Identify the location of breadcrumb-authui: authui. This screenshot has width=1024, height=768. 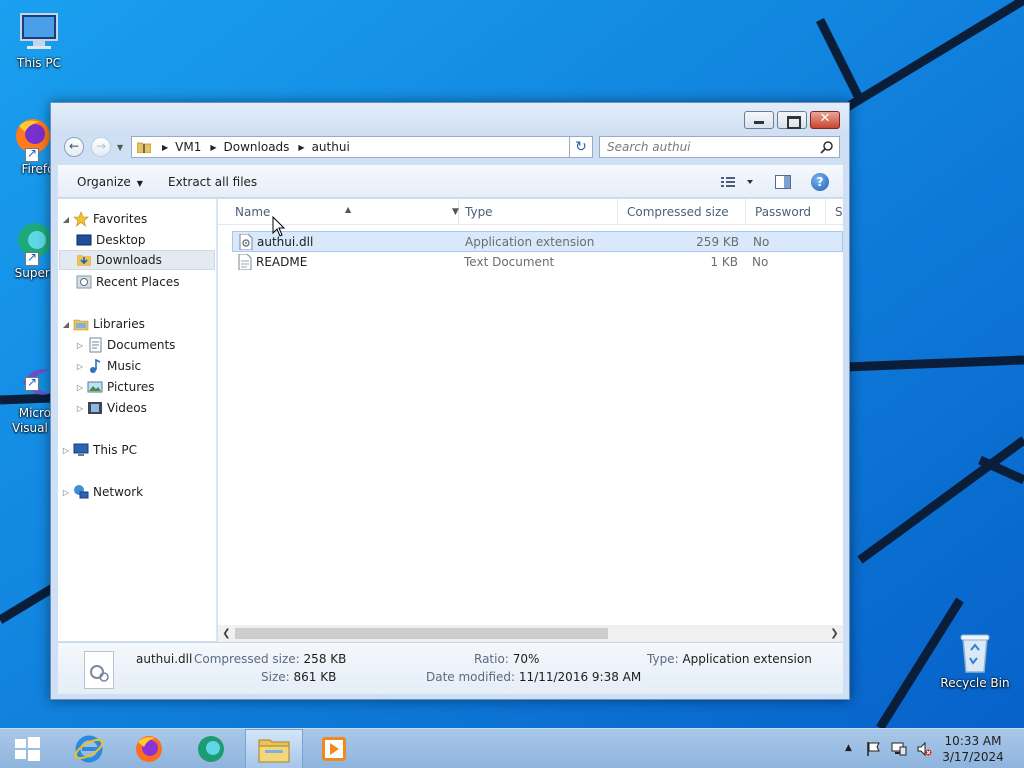
(331, 147).